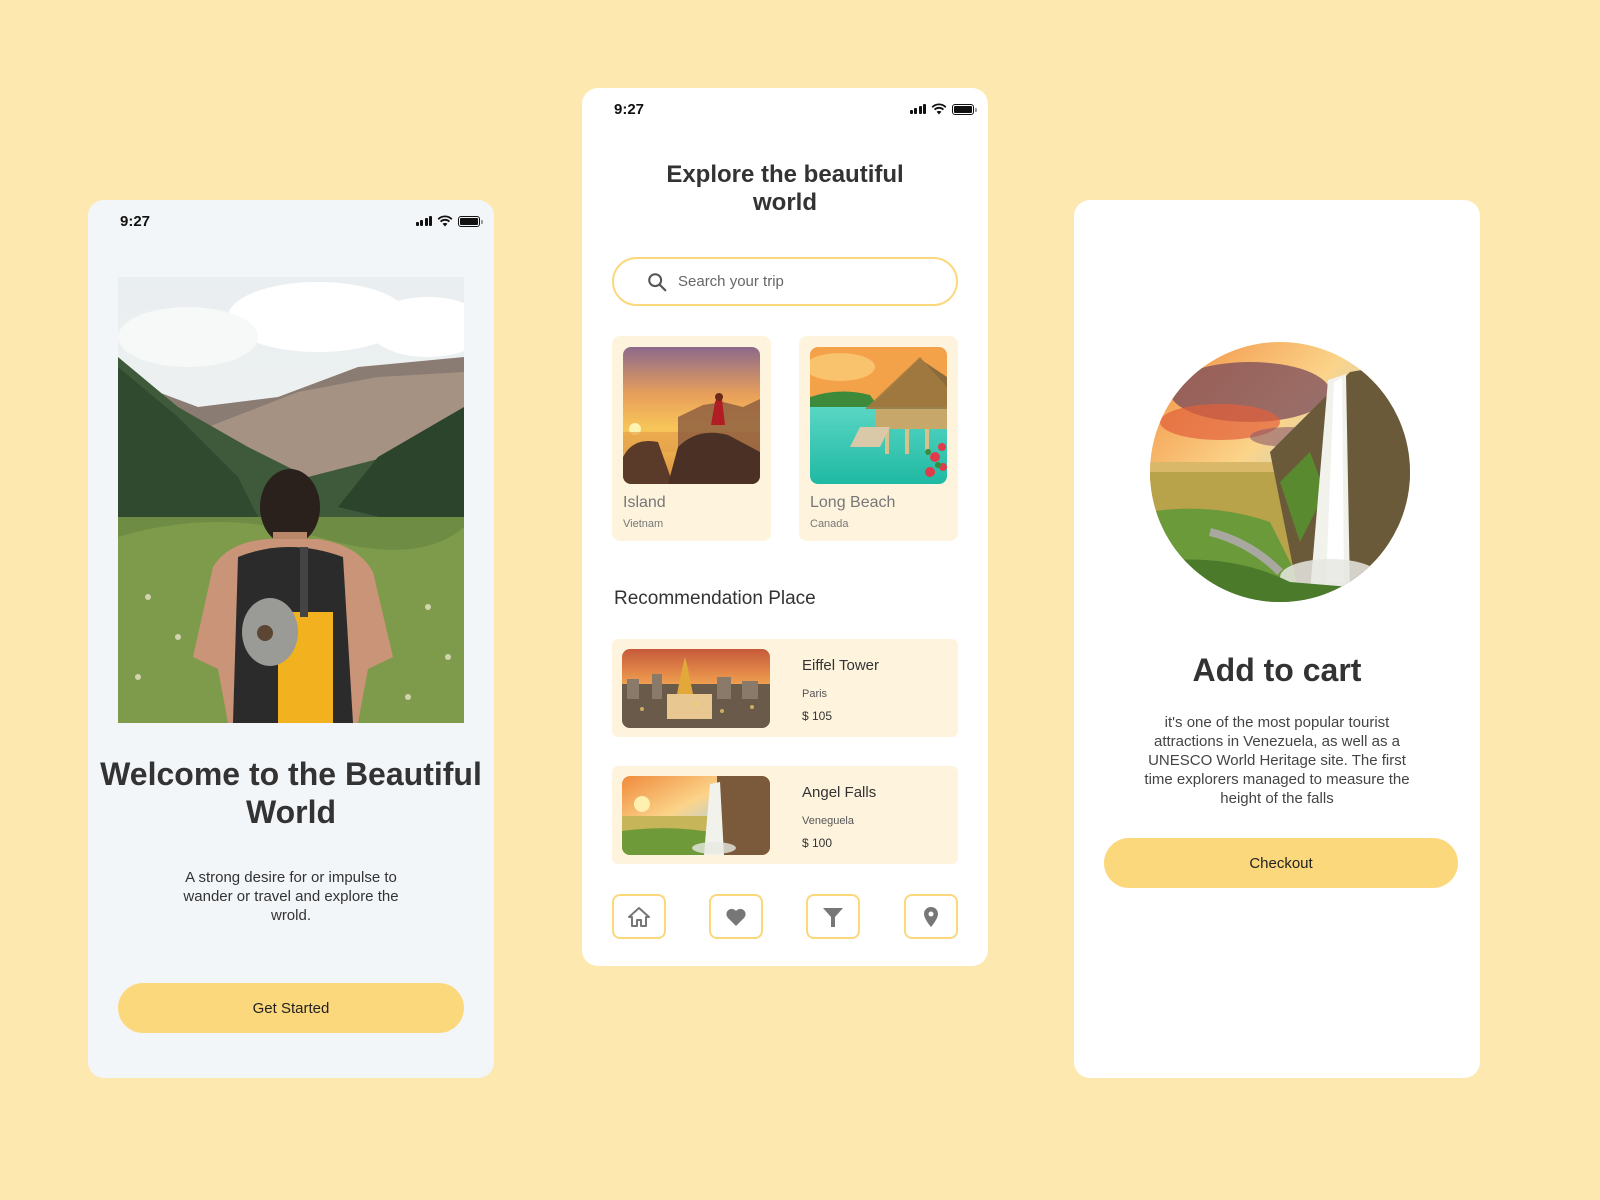 Image resolution: width=1600 pixels, height=1200 pixels. I want to click on place-country: Canada, so click(829, 524).